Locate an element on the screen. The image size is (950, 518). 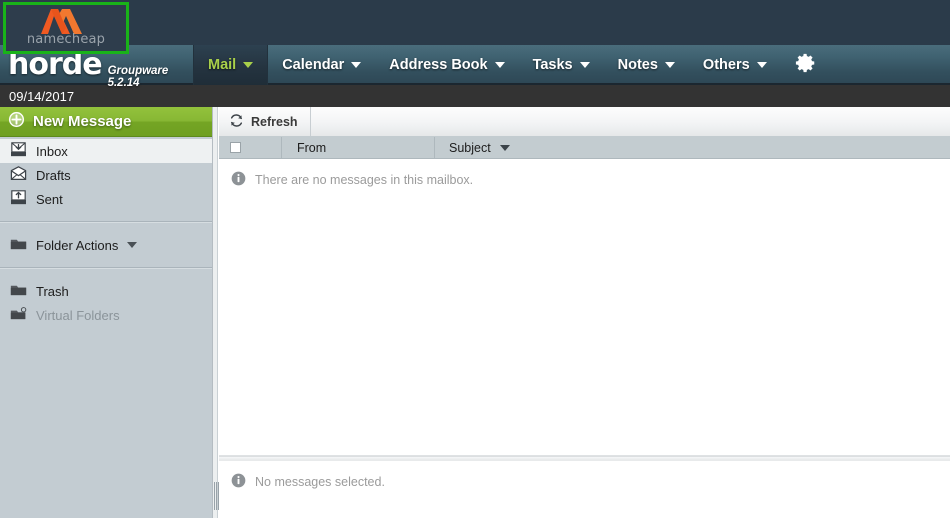
menu-item-mail: Mail is located at coordinates (231, 65).